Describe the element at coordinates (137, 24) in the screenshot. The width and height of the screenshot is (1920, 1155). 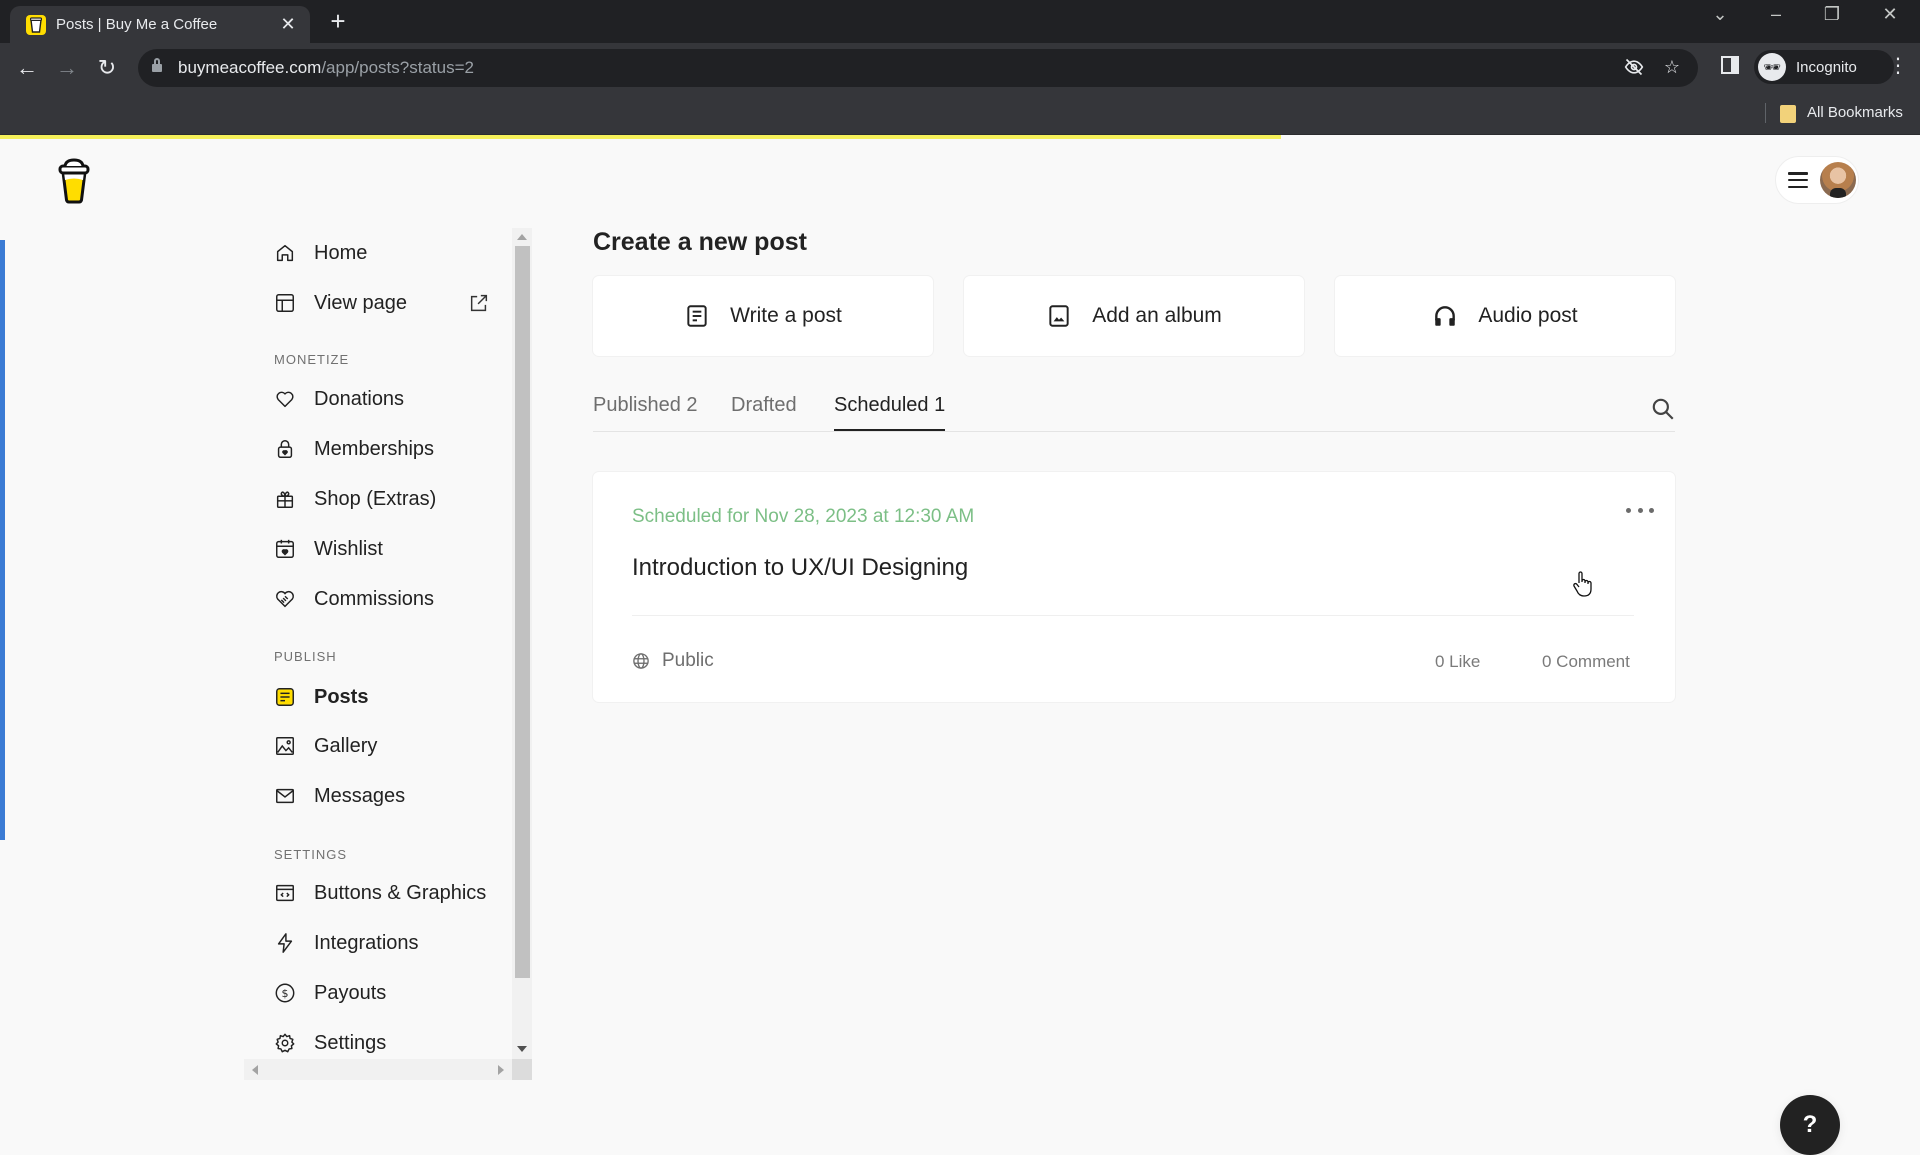
I see `tab-title: Posts | Buy Me a Coffee` at that location.